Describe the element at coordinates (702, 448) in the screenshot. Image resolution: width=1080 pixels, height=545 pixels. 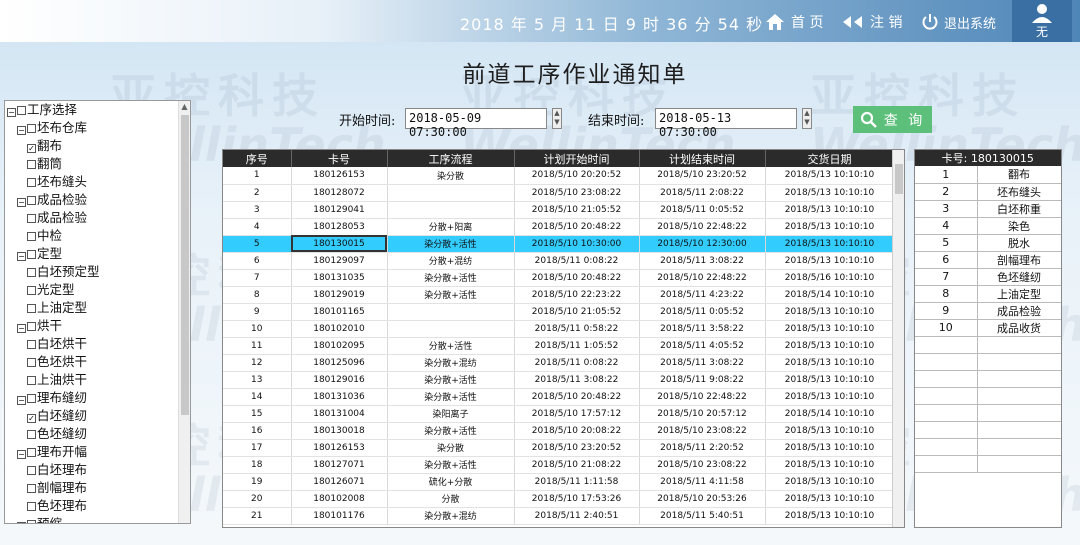
I see `table-cell: 2018/5/11 2:20:52` at that location.